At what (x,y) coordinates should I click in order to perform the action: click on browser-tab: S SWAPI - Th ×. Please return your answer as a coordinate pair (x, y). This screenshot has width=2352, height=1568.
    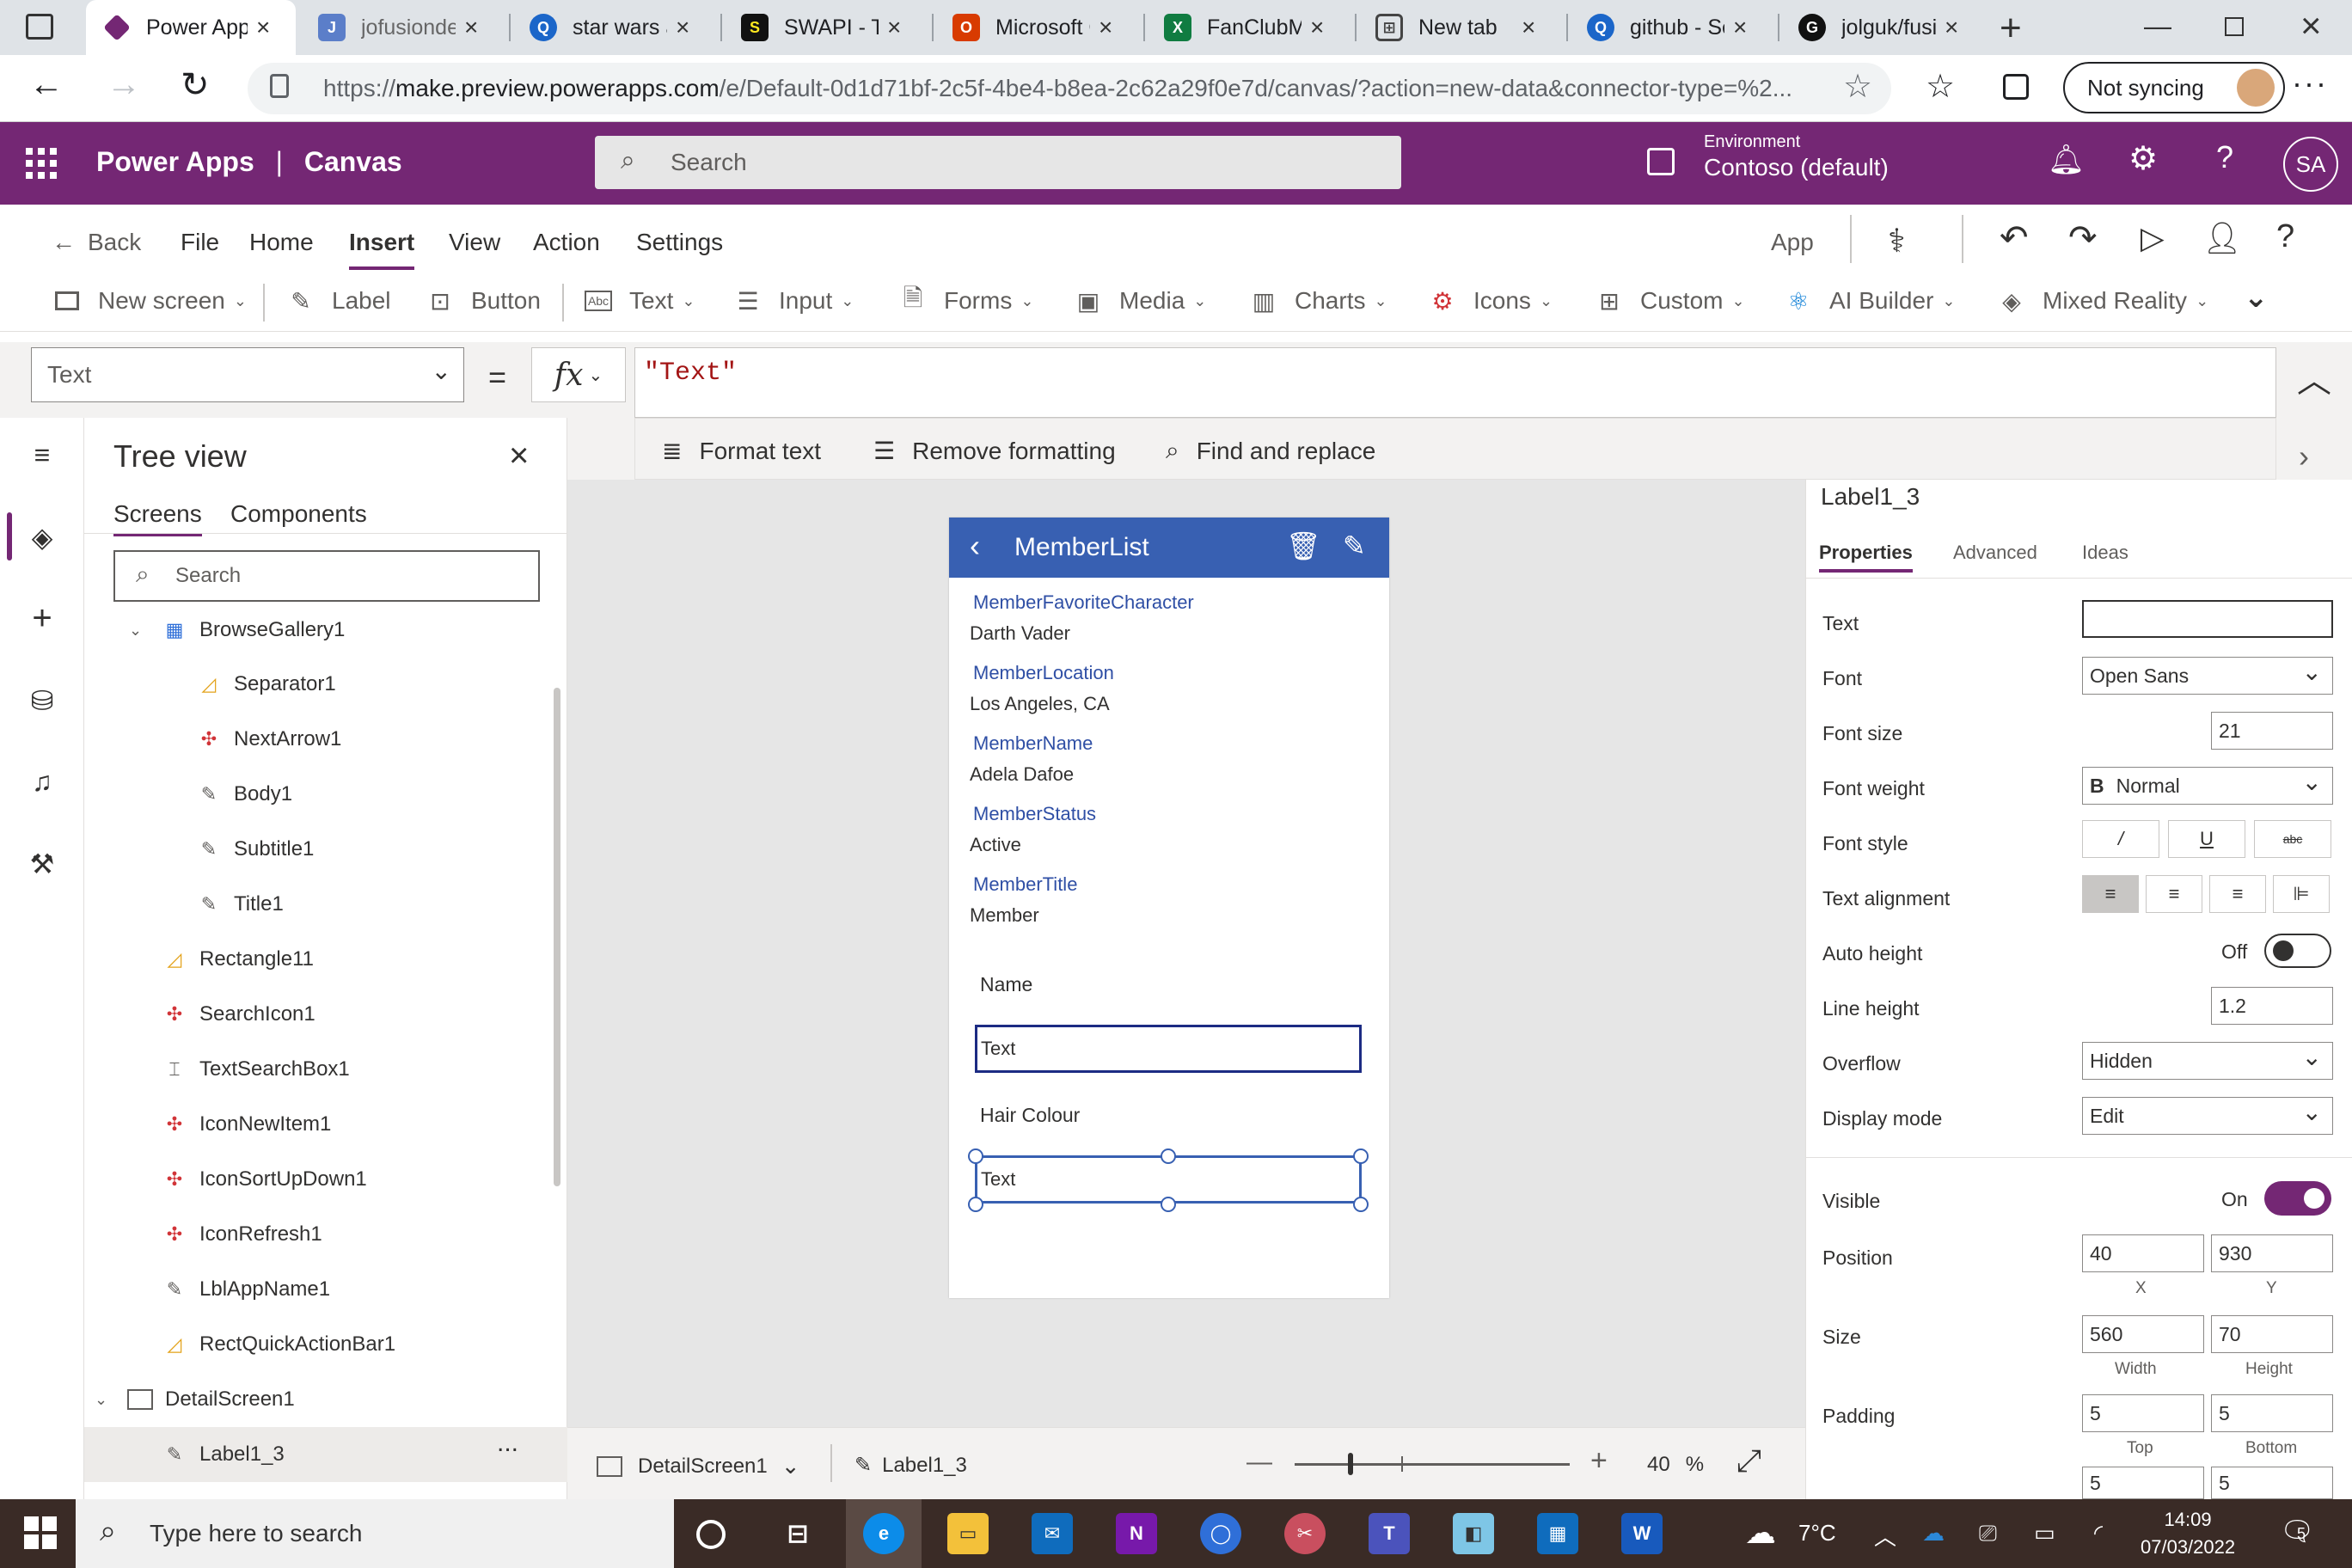
    Looking at the image, I should click on (827, 27).